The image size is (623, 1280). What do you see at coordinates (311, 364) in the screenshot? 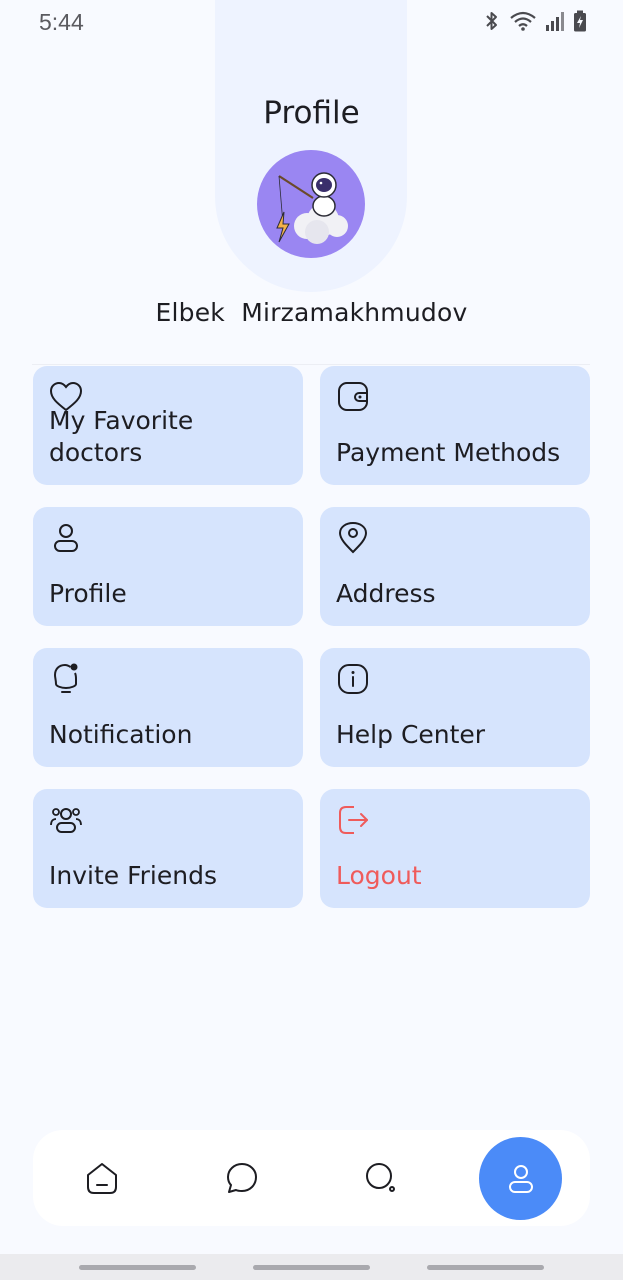
I see `divider` at bounding box center [311, 364].